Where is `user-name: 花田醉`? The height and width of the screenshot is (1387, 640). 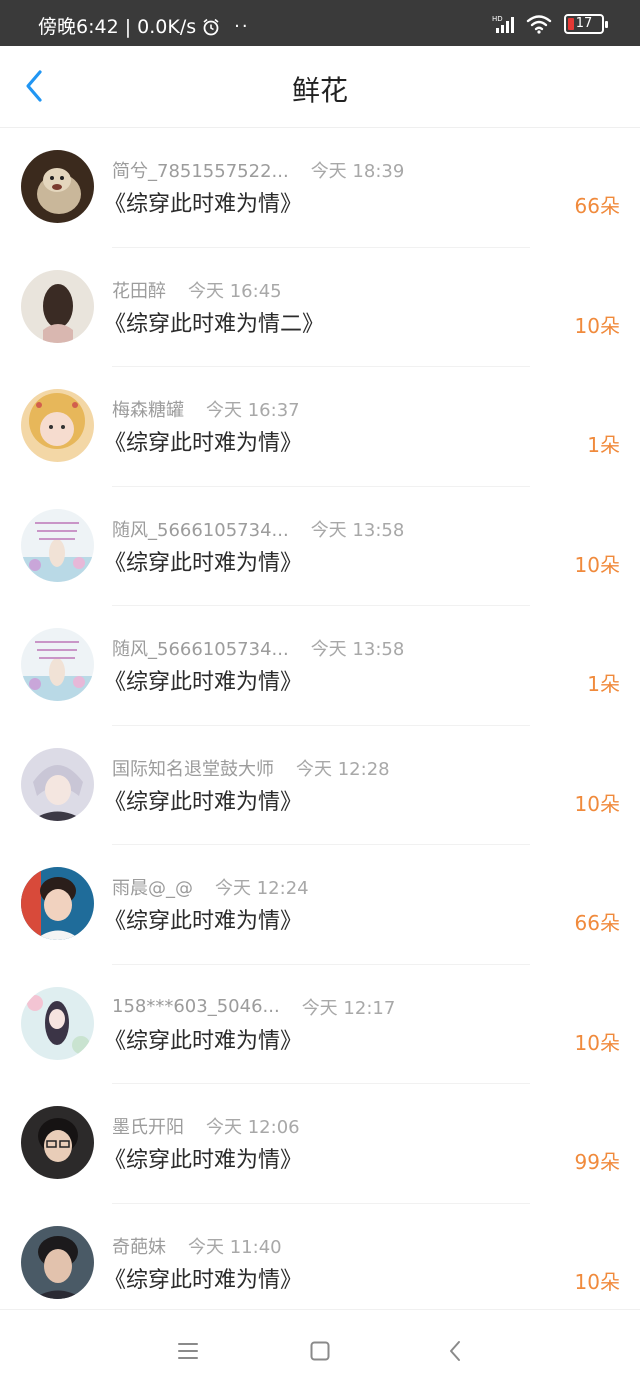
user-name: 花田醉 is located at coordinates (139, 290).